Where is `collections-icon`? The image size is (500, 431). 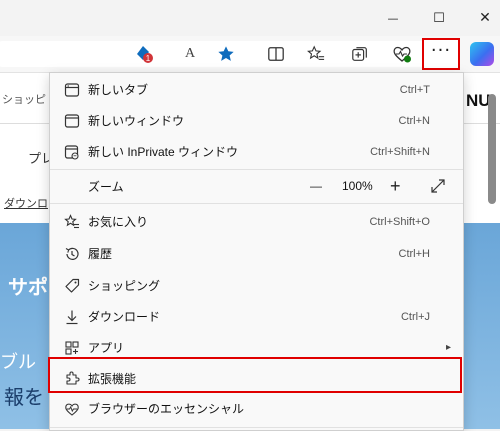 collections-icon is located at coordinates (359, 54).